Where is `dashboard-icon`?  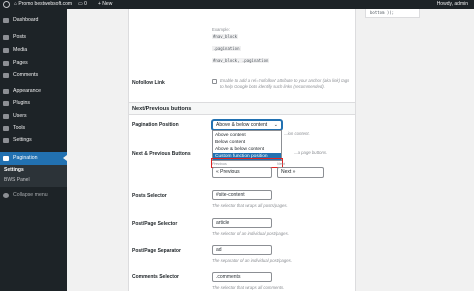
dashboard-icon is located at coordinates (6, 20).